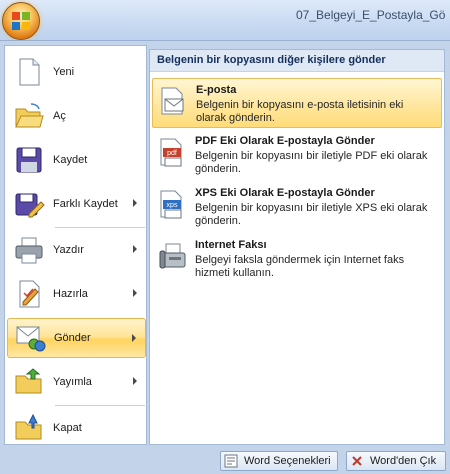  I want to click on menu-item-label: Aç, so click(59, 116).